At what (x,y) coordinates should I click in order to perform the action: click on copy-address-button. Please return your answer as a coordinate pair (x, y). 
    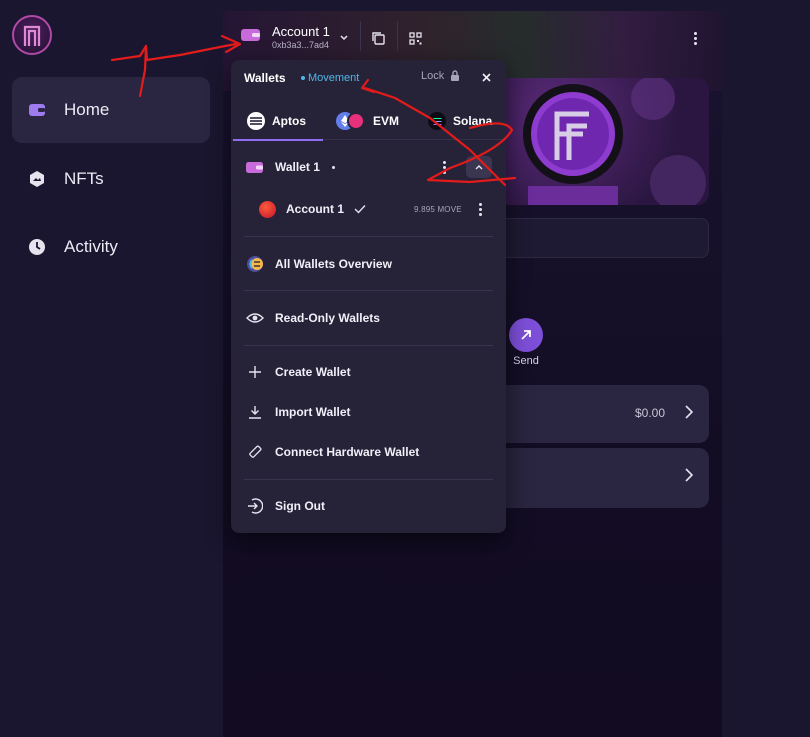
    Looking at the image, I should click on (378, 38).